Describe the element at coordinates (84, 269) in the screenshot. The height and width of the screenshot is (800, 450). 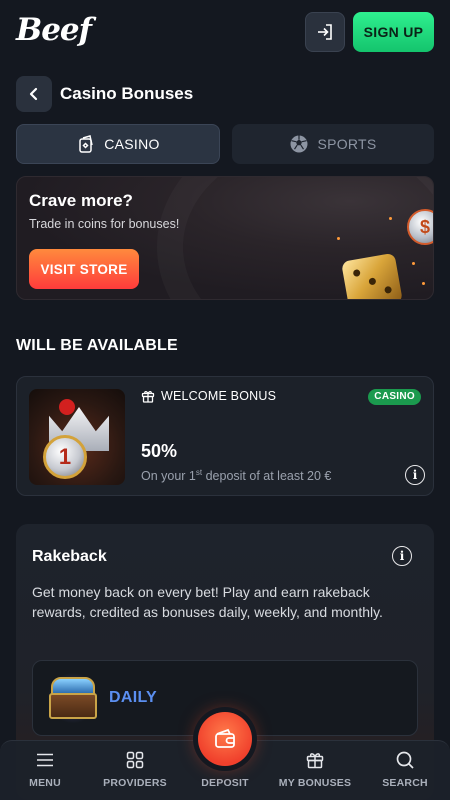
I see `visit-store-button: VISIT STORE` at that location.